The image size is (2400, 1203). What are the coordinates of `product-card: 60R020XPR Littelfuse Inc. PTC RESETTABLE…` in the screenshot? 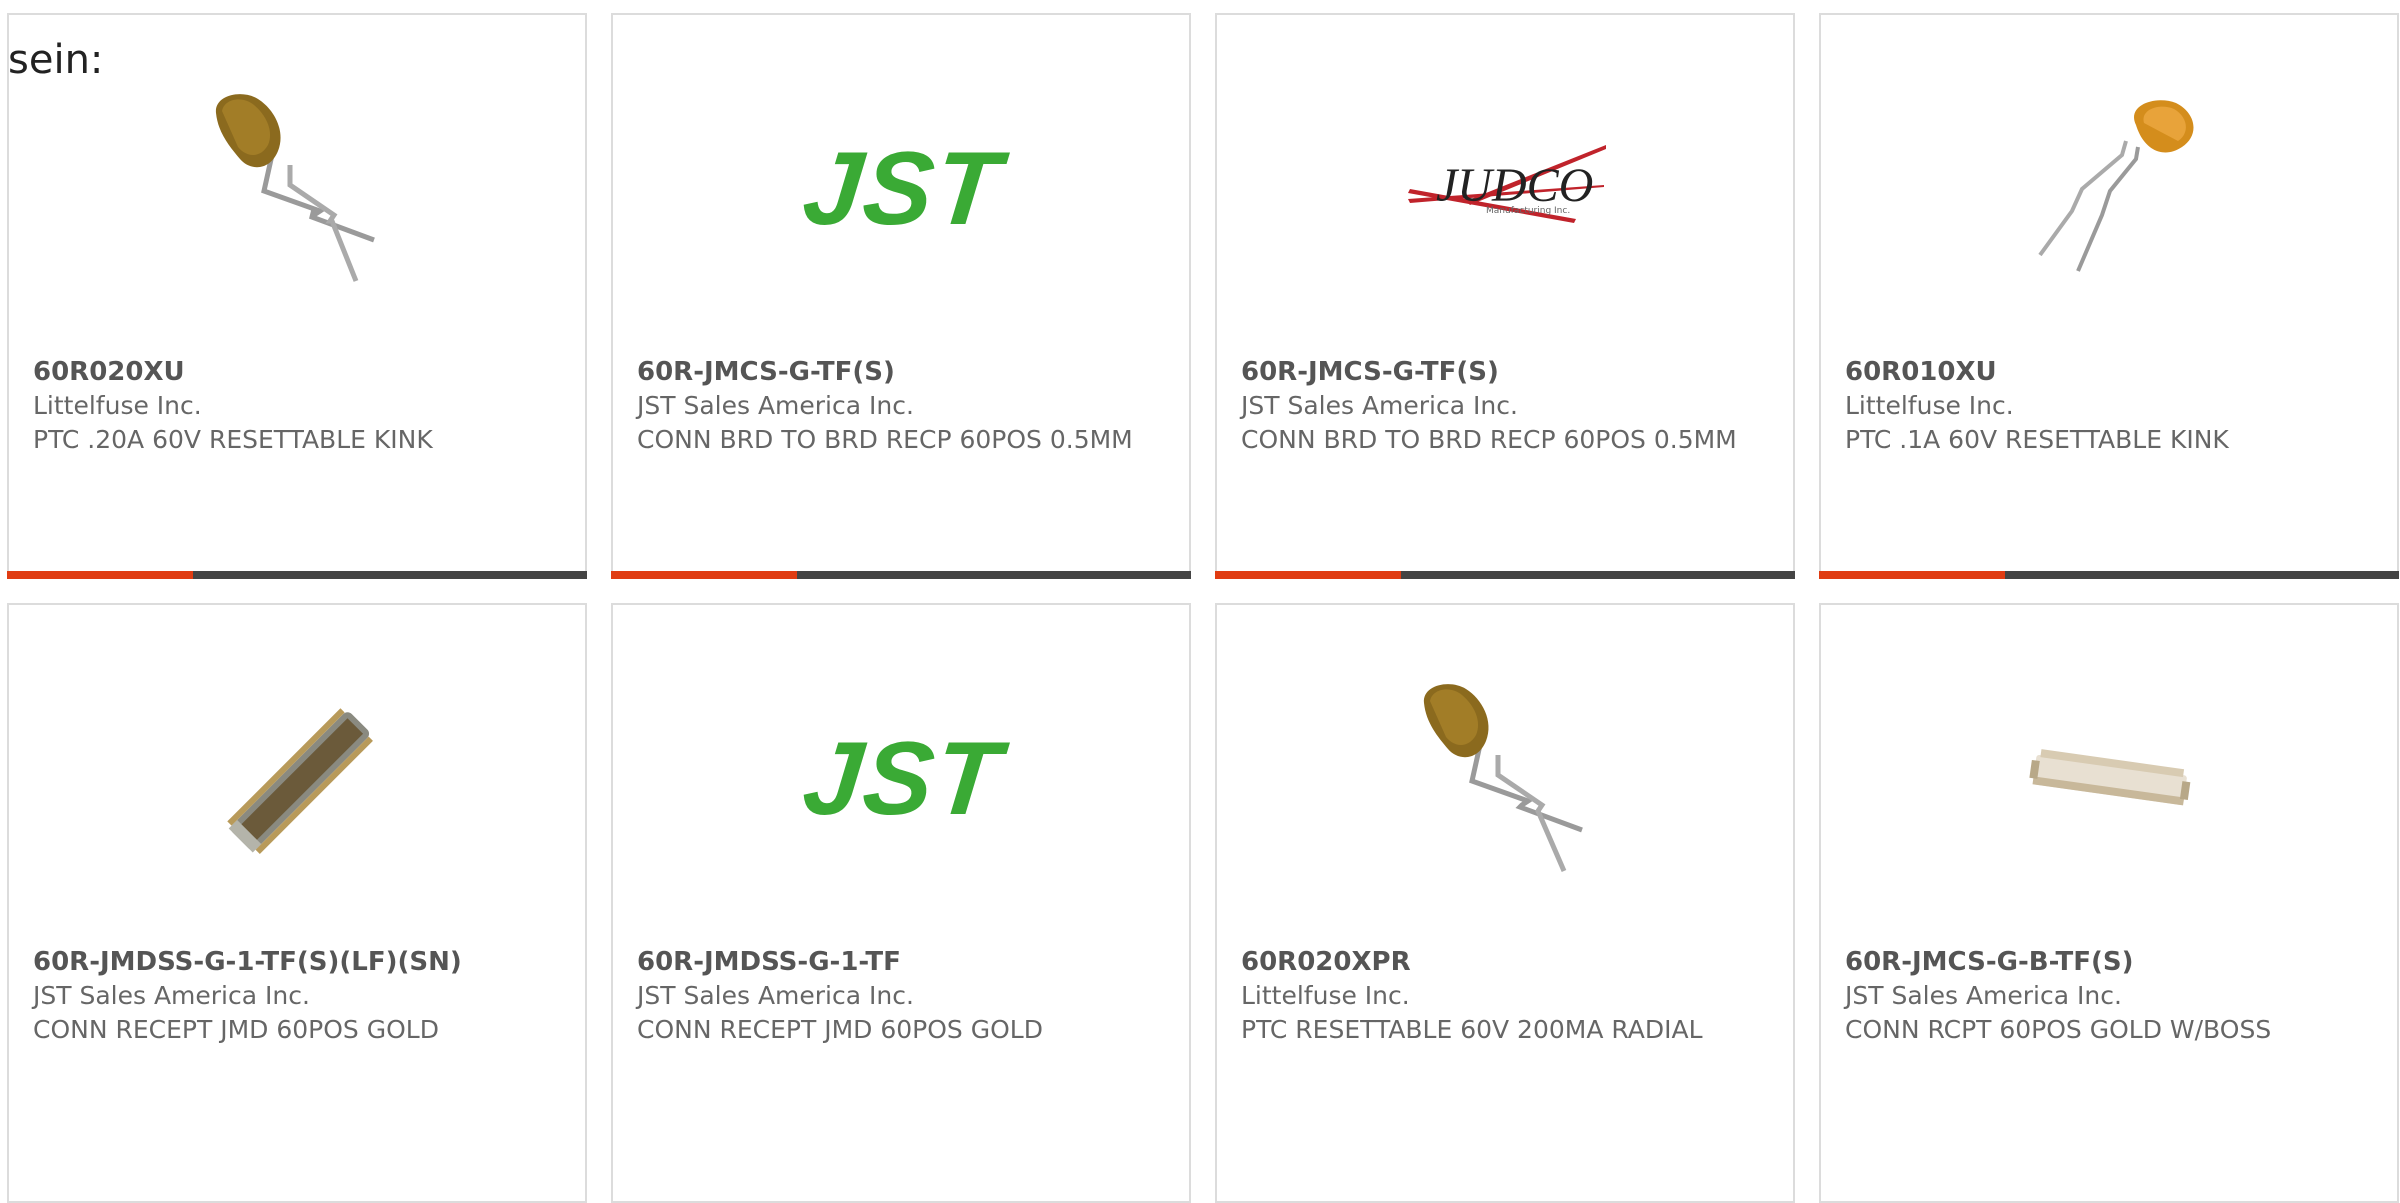 It's located at (1505, 903).